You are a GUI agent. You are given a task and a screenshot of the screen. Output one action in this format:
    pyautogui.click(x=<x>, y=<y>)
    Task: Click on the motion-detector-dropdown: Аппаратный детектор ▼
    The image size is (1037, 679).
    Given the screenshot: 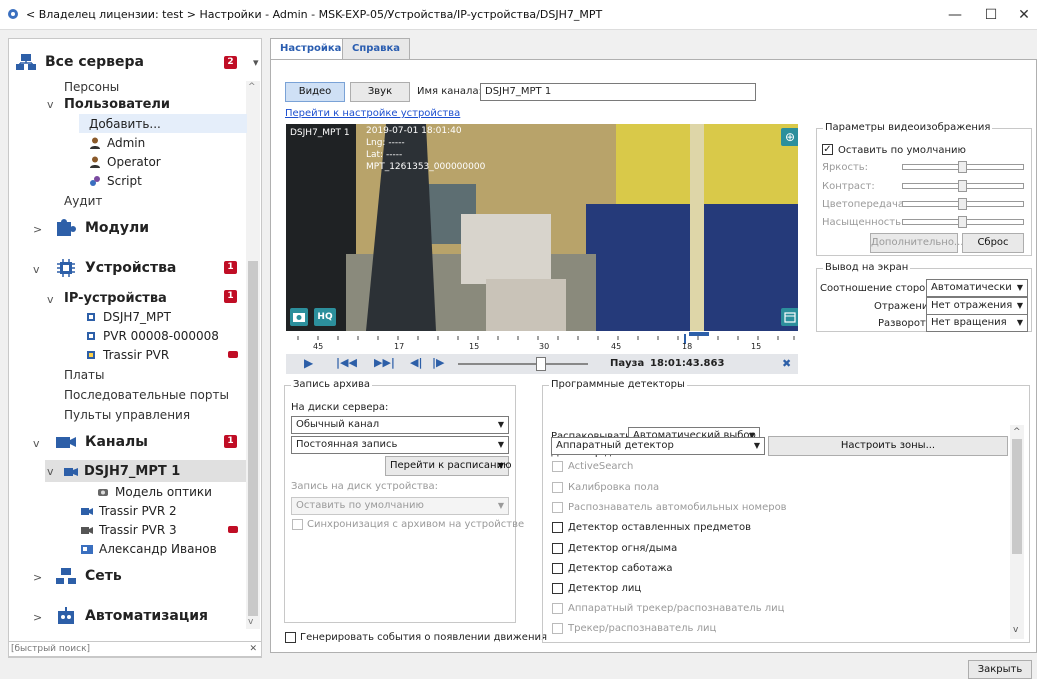 What is the action you would take?
    pyautogui.click(x=658, y=446)
    